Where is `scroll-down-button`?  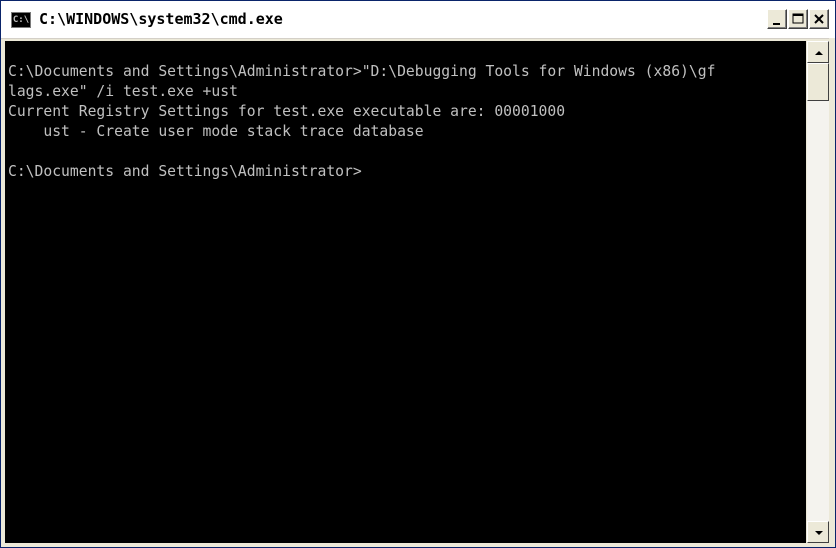 scroll-down-button is located at coordinates (818, 532).